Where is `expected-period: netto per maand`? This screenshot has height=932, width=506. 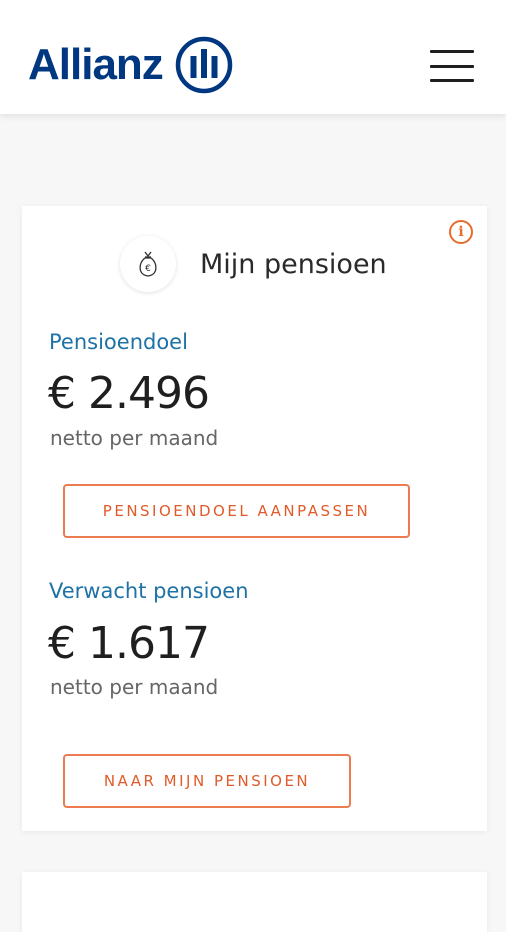 expected-period: netto per maand is located at coordinates (134, 687).